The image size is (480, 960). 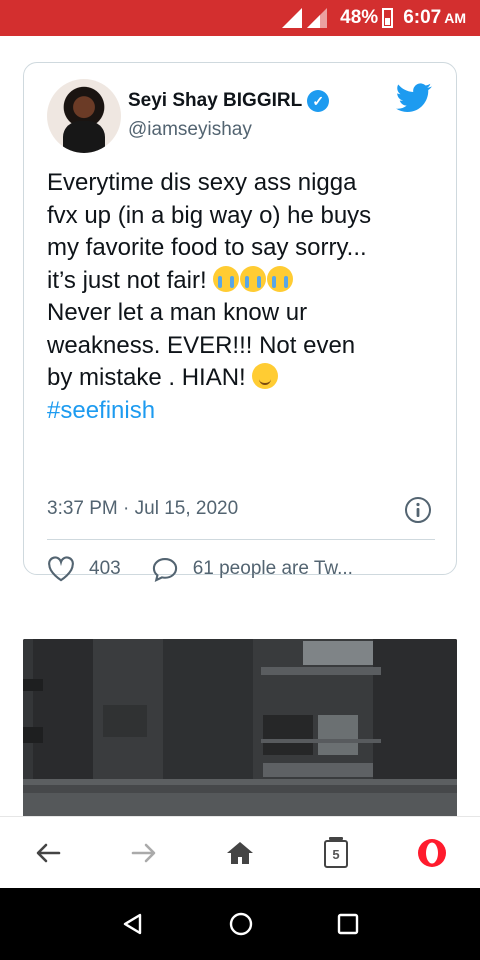 I want to click on tweet-text-line: weakness. EVER!!! Not even, so click(x=201, y=345).